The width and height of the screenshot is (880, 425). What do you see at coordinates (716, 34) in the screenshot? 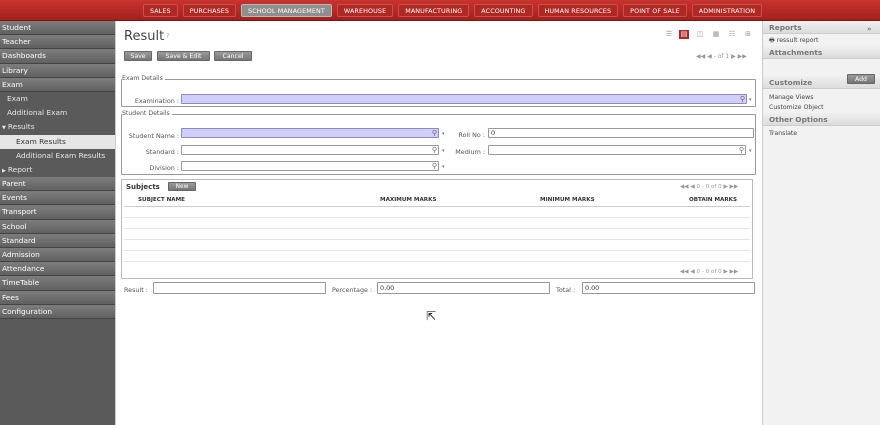
I see `calendar-view-icon: ▦` at bounding box center [716, 34].